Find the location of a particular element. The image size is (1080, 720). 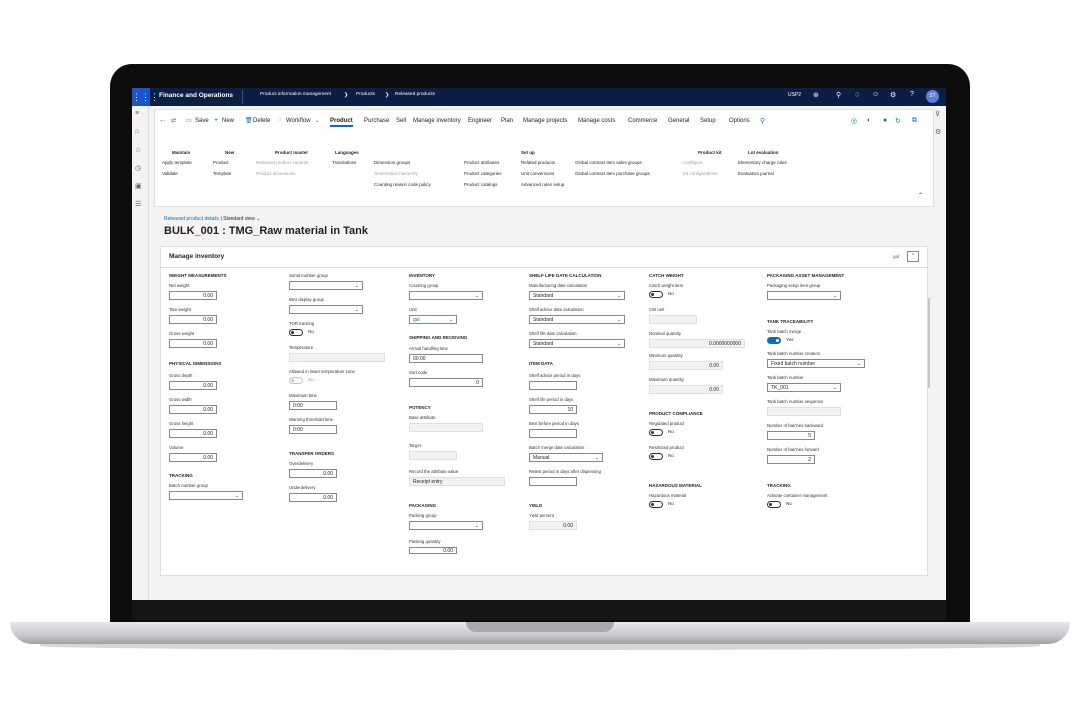

tank-batch-creation-select: Fixed batch number ⌄ is located at coordinates (816, 363).